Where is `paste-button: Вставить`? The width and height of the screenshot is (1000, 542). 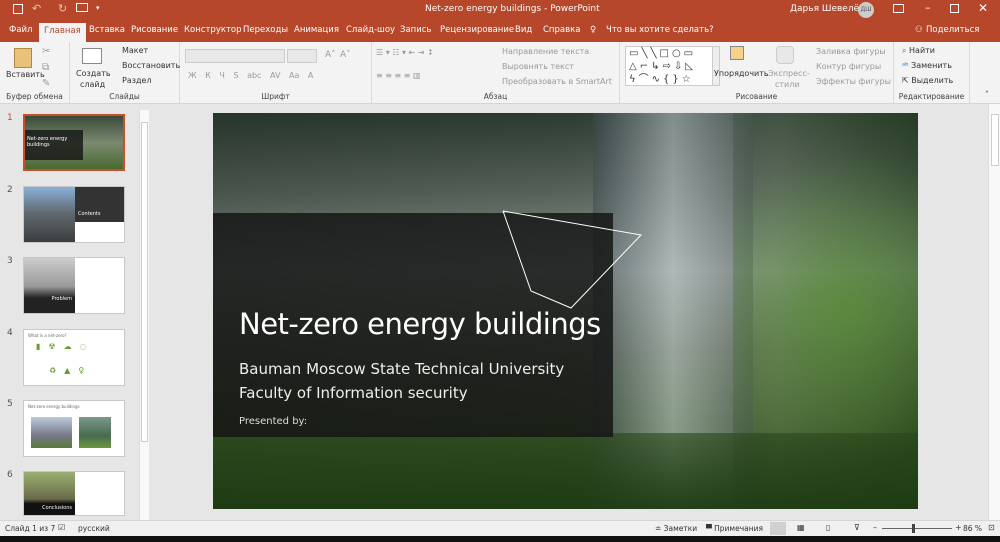
paste-button: Вставить is located at coordinates (25, 74).